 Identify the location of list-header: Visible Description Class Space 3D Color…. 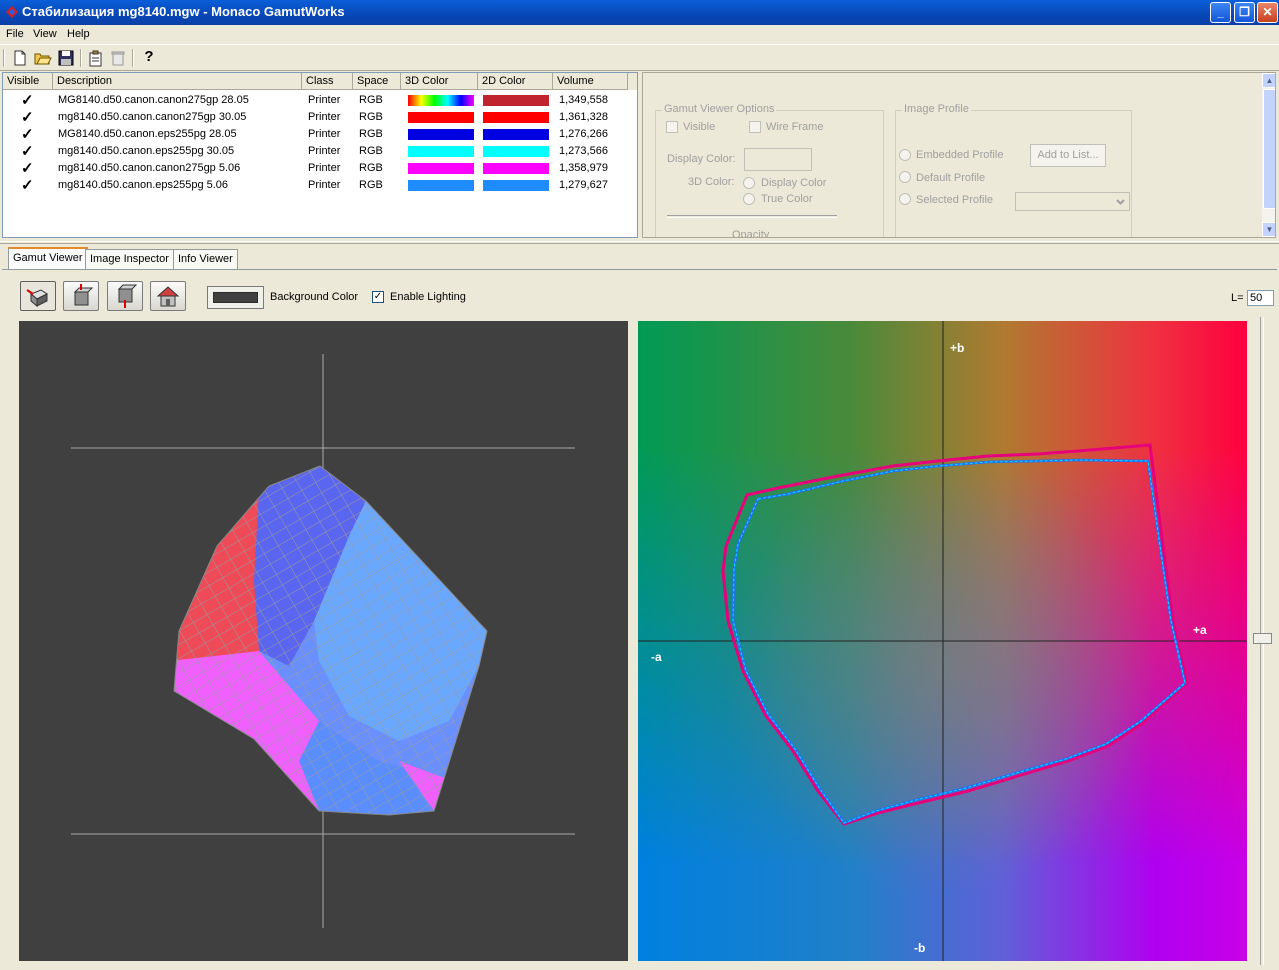
(320, 81).